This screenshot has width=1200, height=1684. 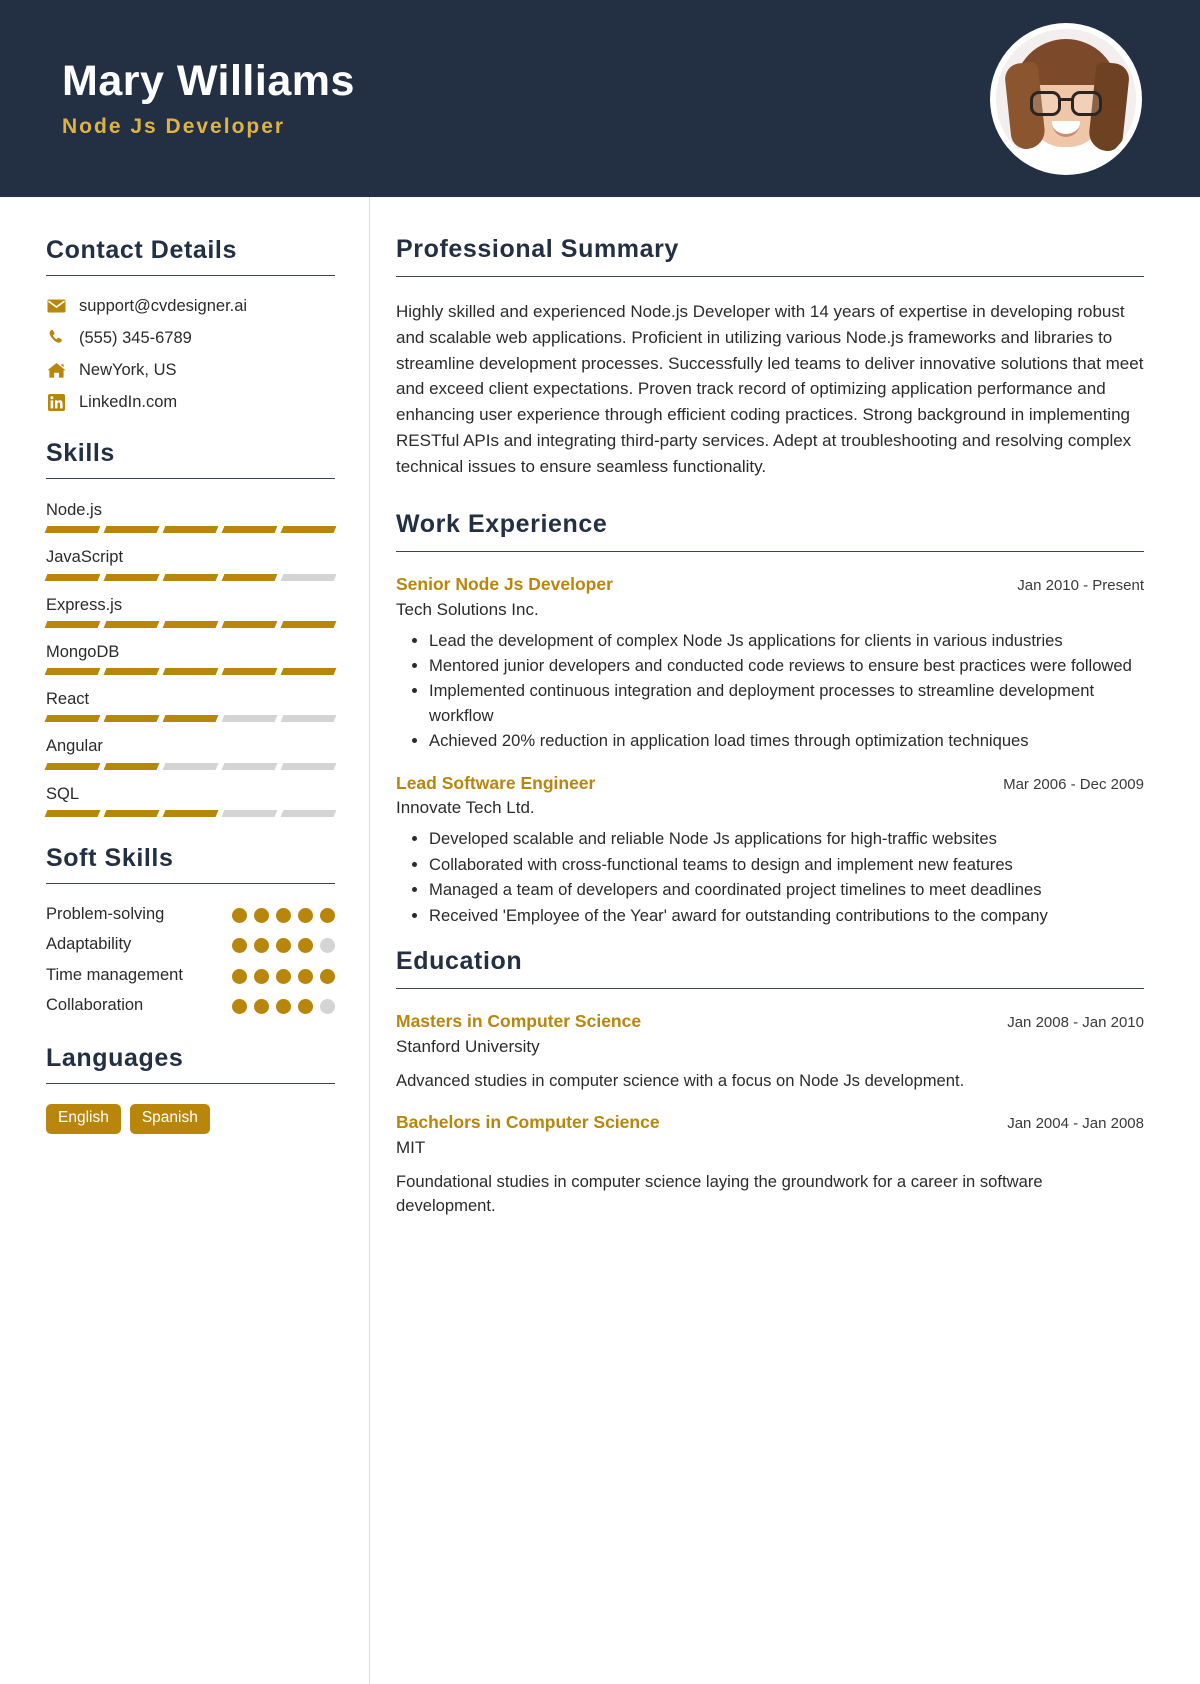 I want to click on user-photo-icon, so click(x=1066, y=98).